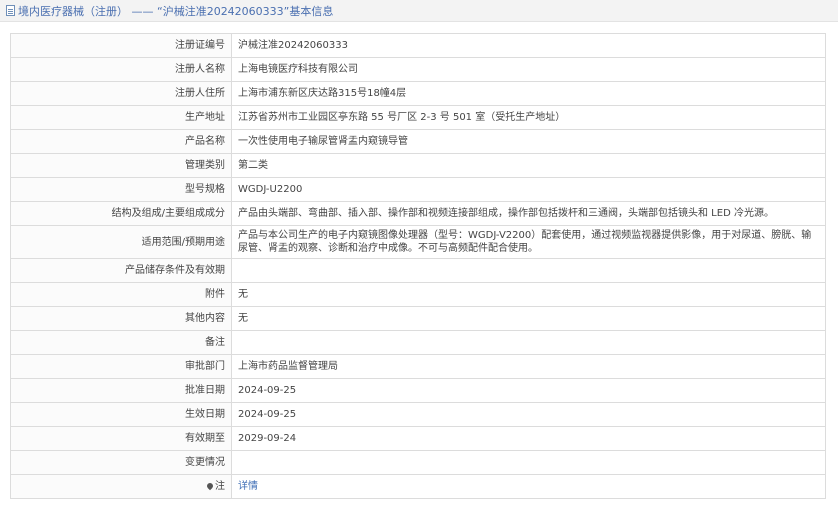 This screenshot has width=838, height=513. Describe the element at coordinates (121, 486) in the screenshot. I see `note-label-cell: 注` at that location.